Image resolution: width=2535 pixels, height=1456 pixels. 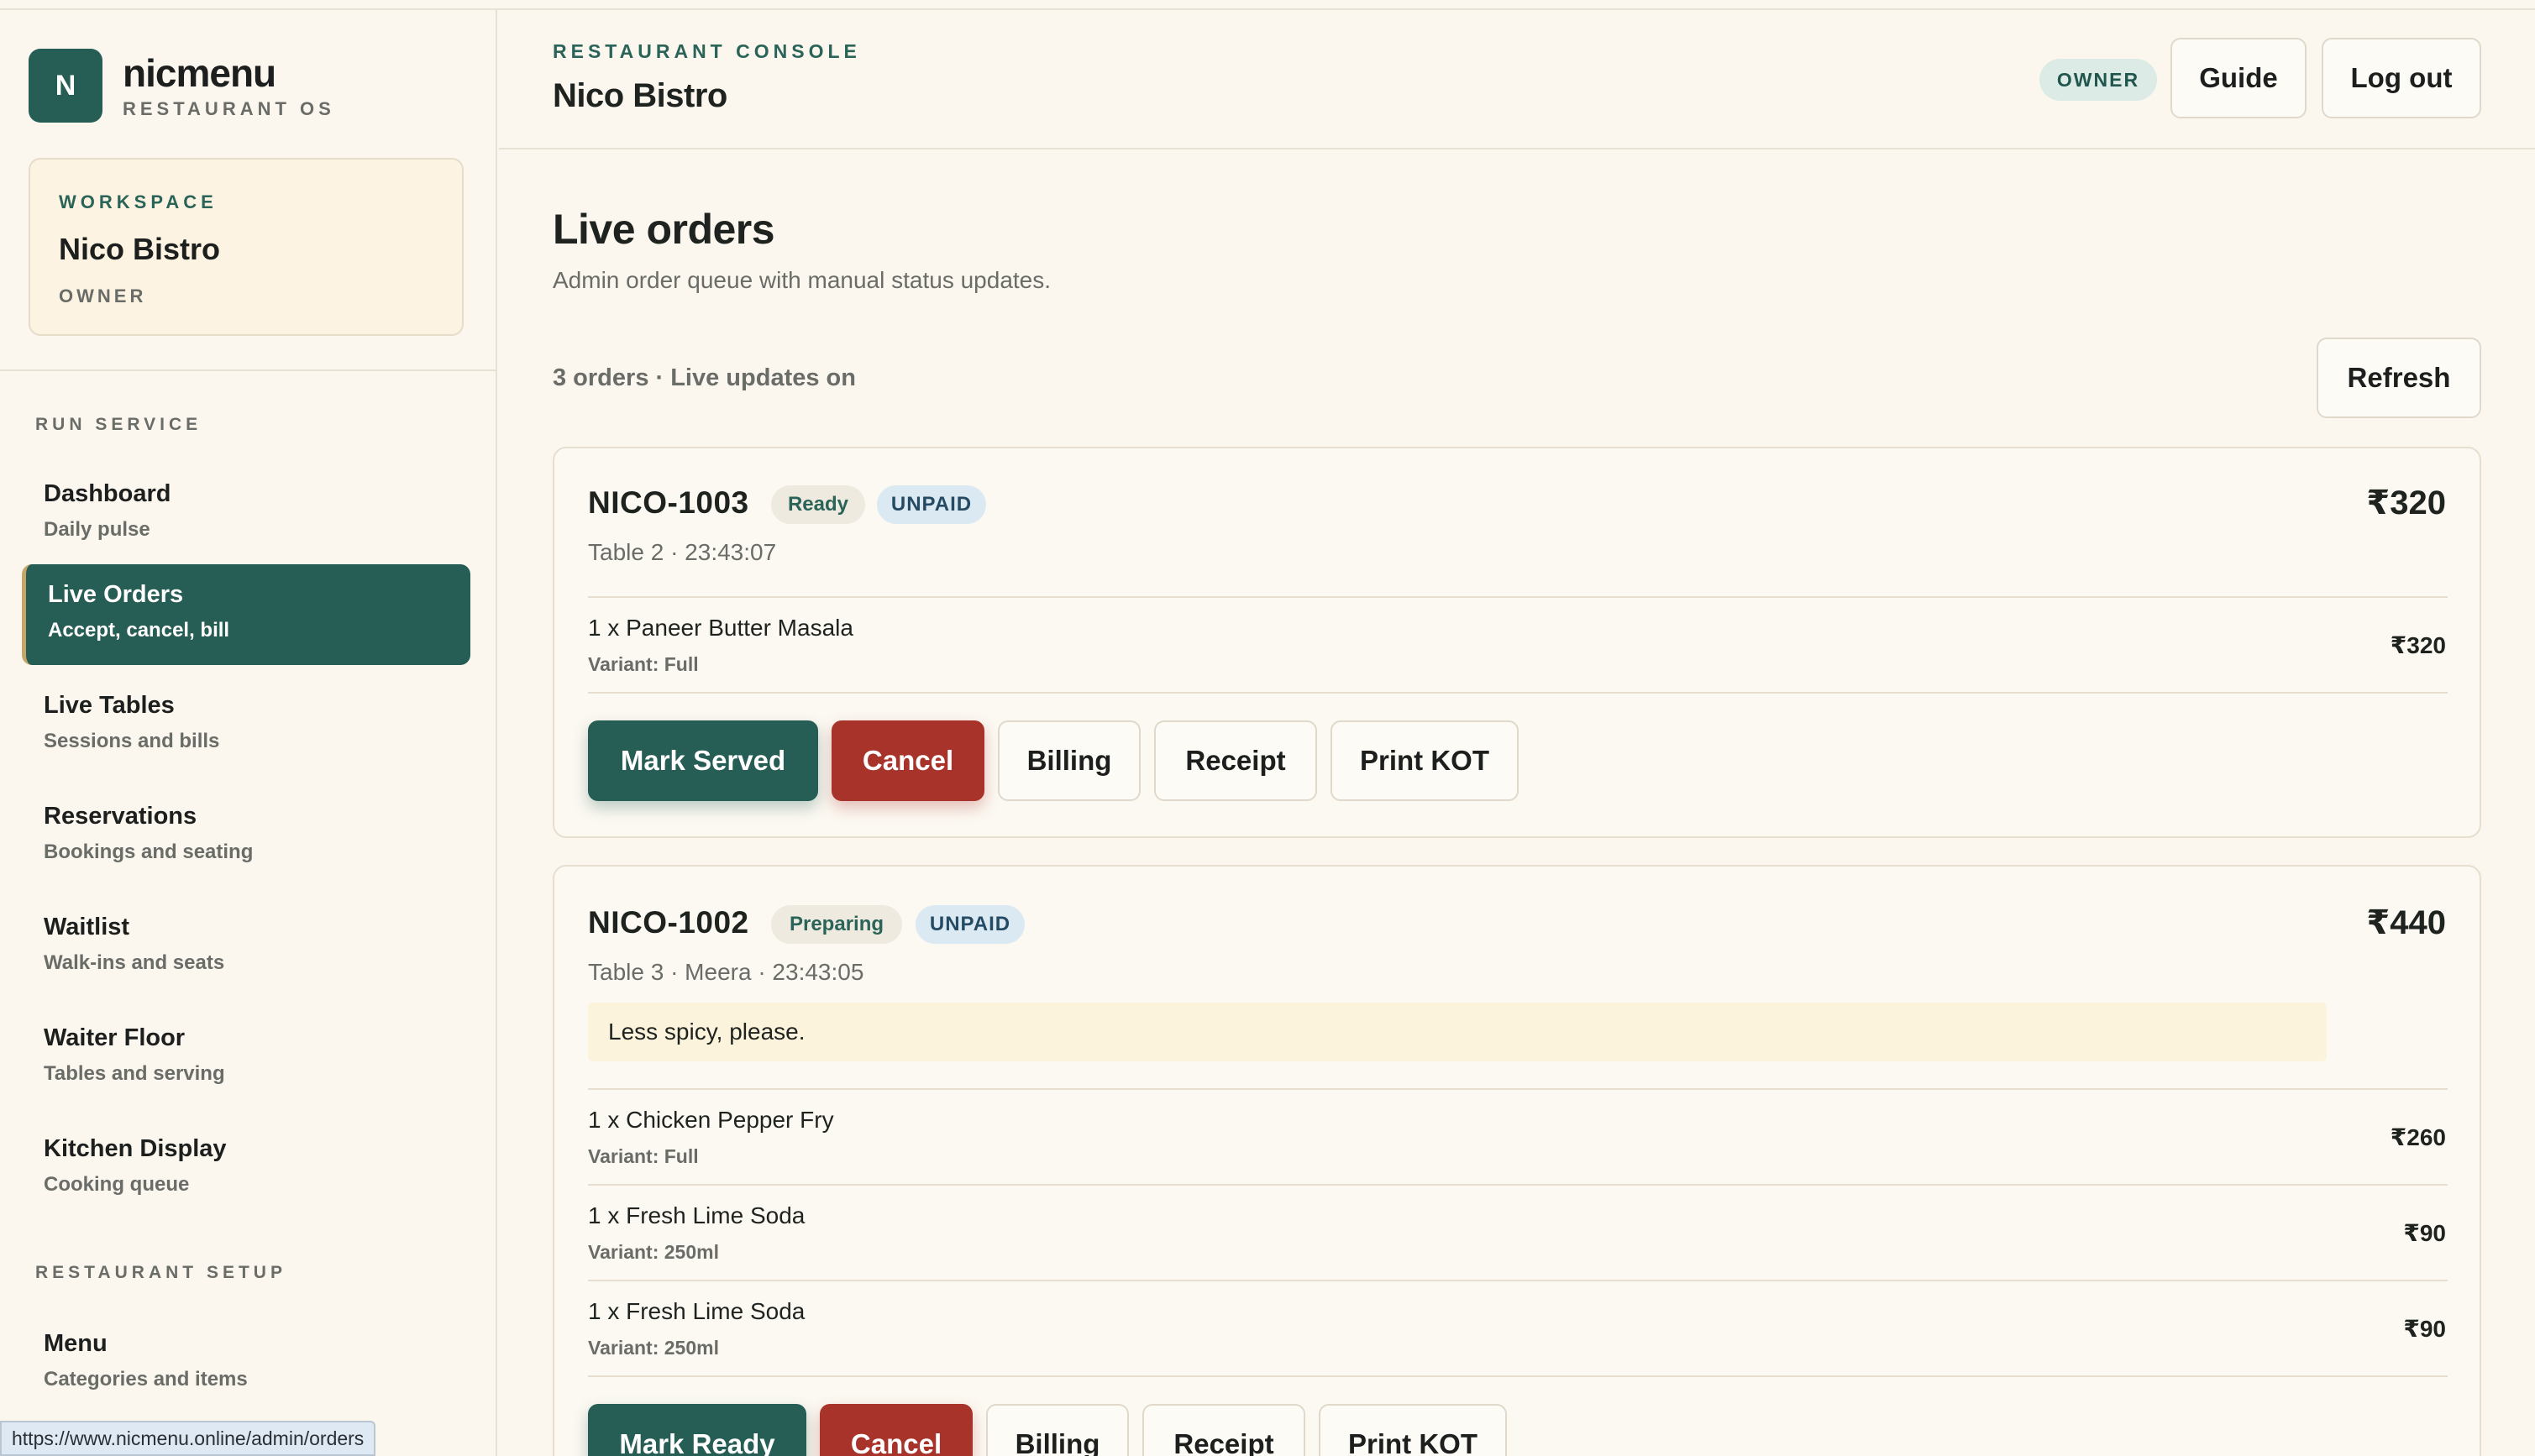 What do you see at coordinates (2418, 645) in the screenshot?
I see `order-item-price: ₹320` at bounding box center [2418, 645].